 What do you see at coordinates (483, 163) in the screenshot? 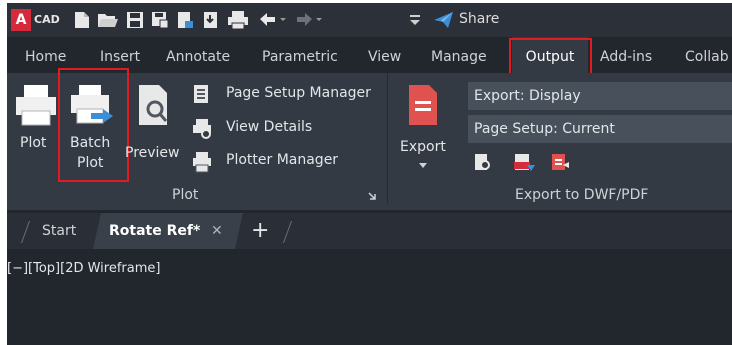
I see `preview-export-icon` at bounding box center [483, 163].